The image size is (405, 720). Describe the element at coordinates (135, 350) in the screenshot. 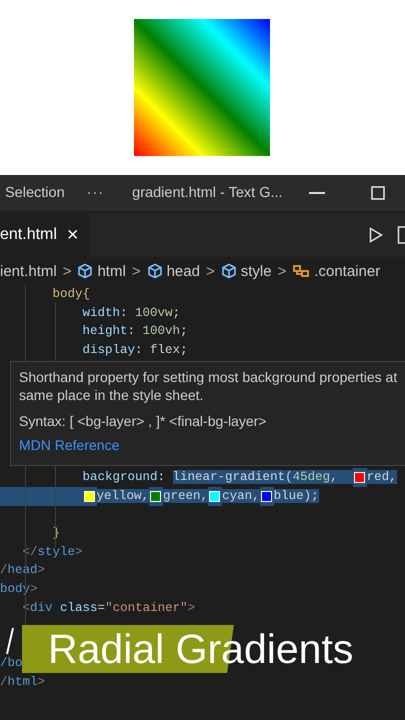

I see `code-text: display: flex;` at that location.